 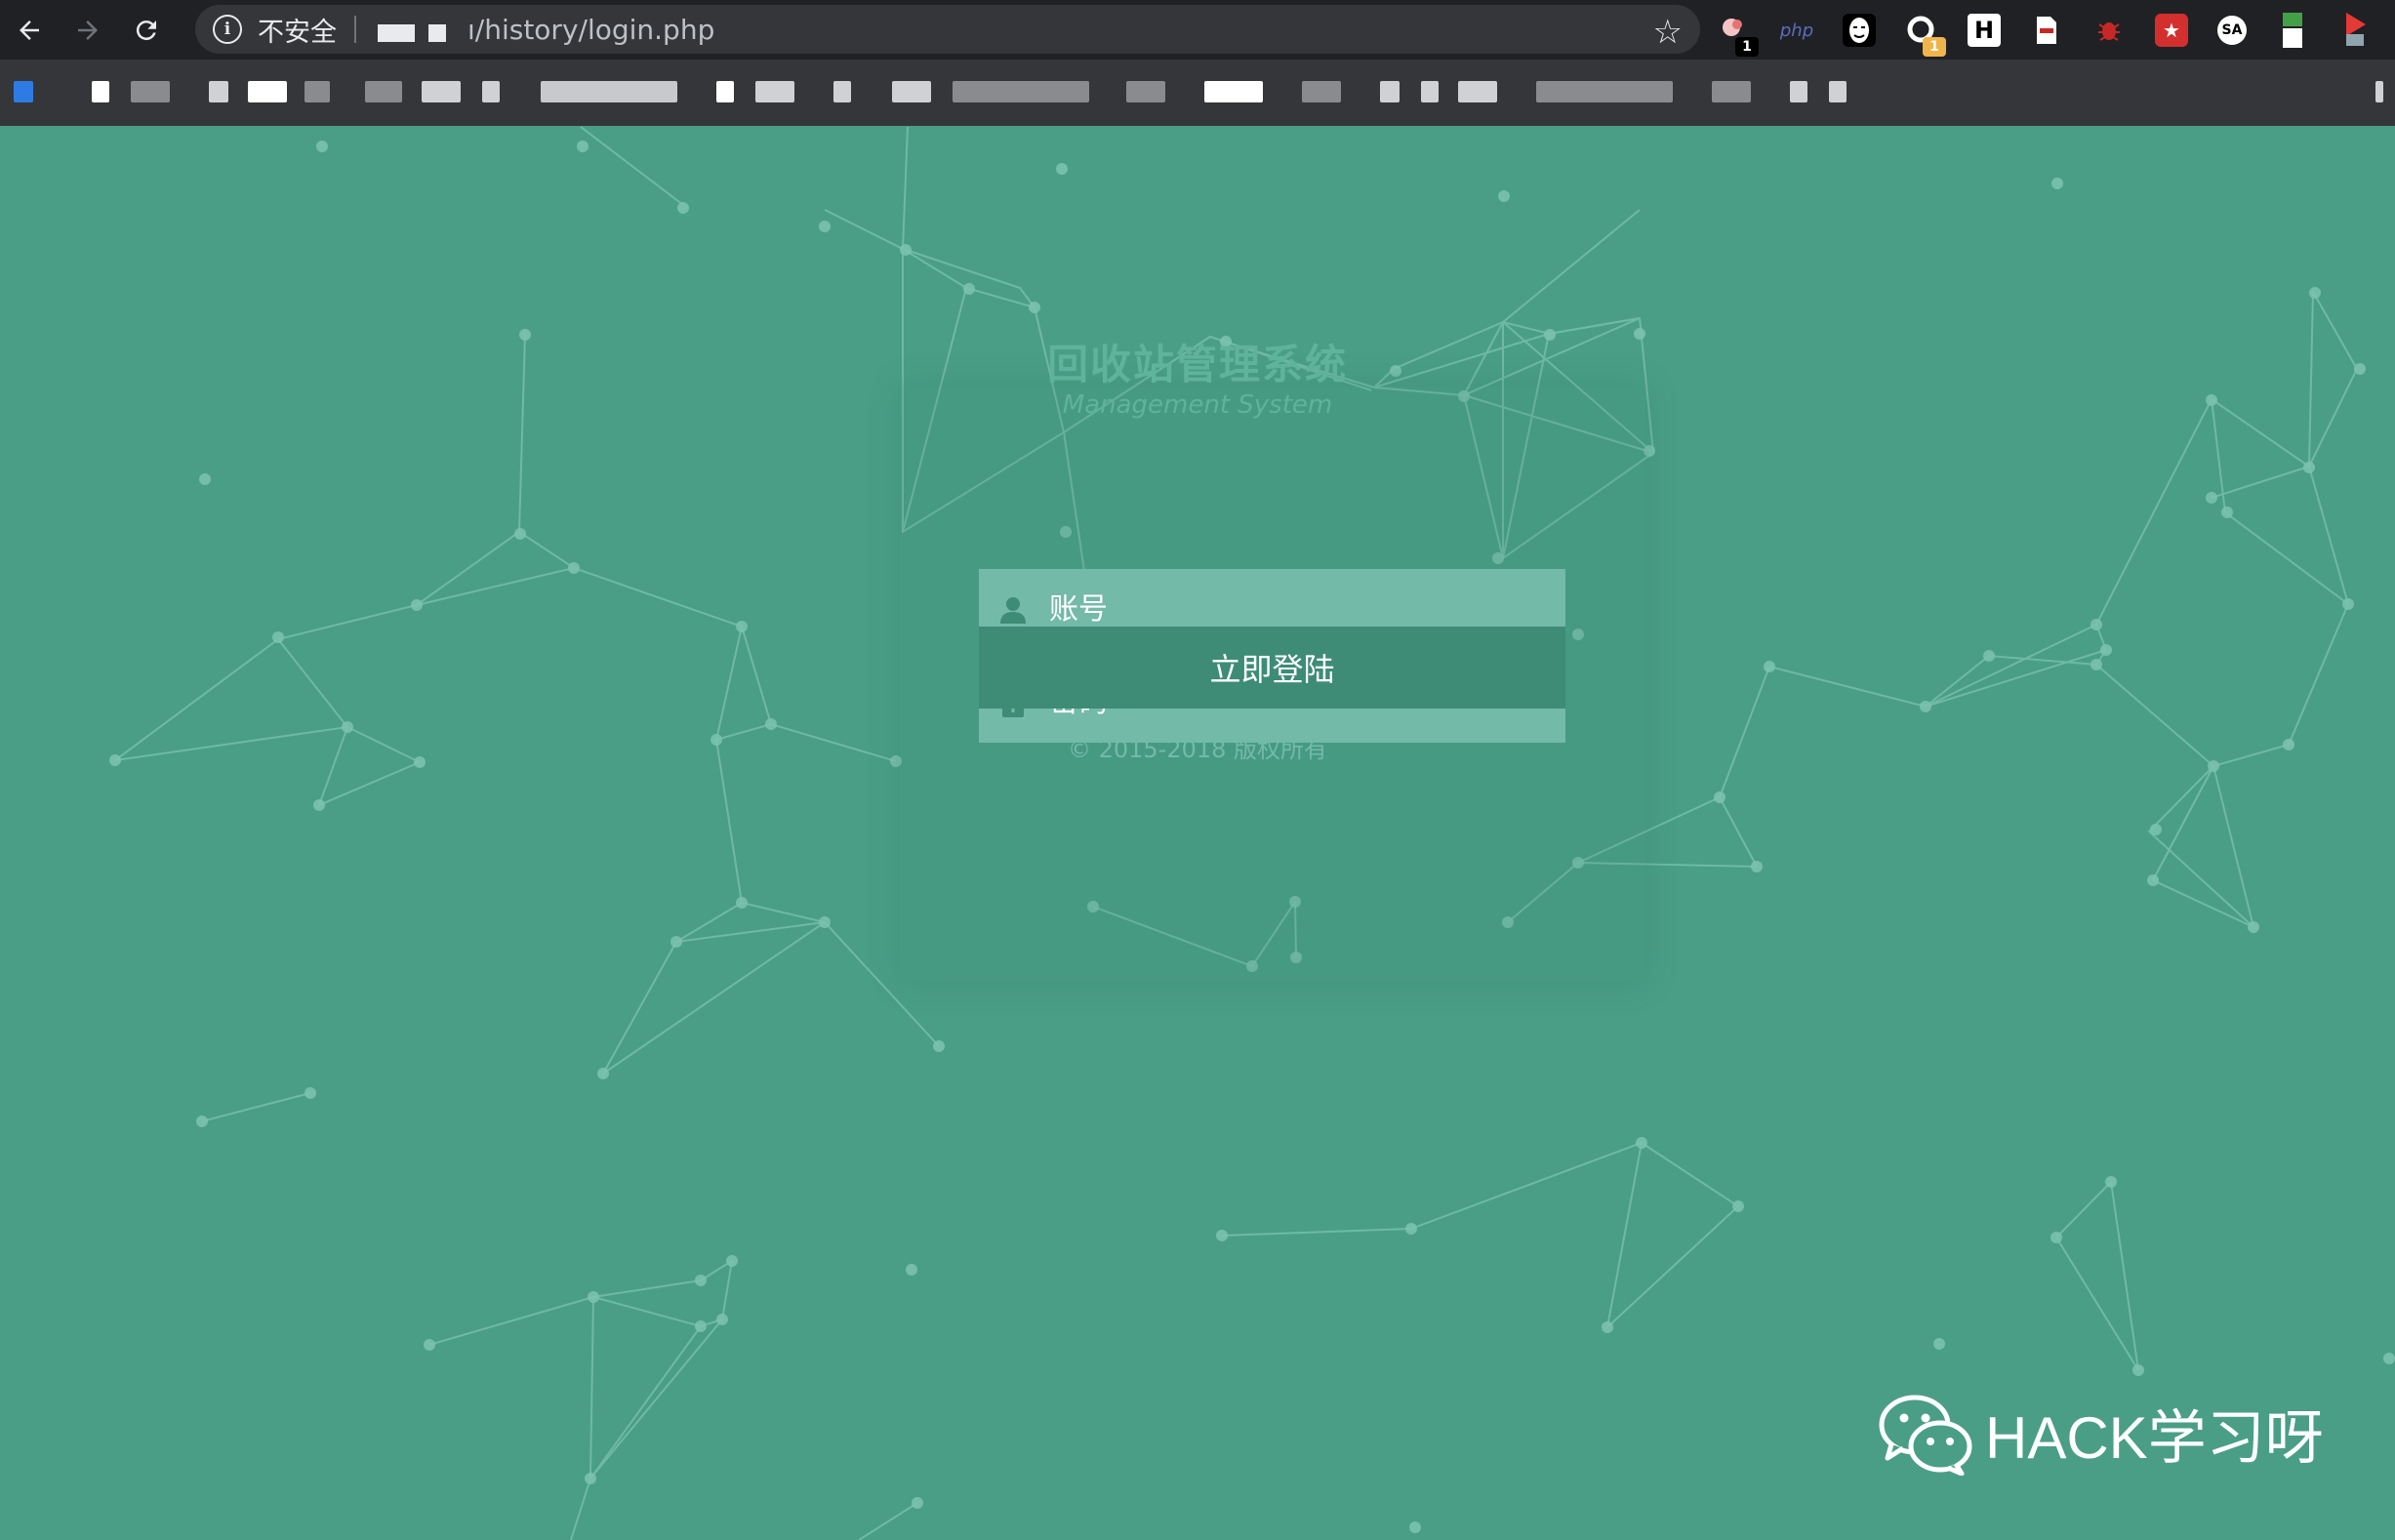 What do you see at coordinates (1197, 93) in the screenshot?
I see `bookmarks-bar` at bounding box center [1197, 93].